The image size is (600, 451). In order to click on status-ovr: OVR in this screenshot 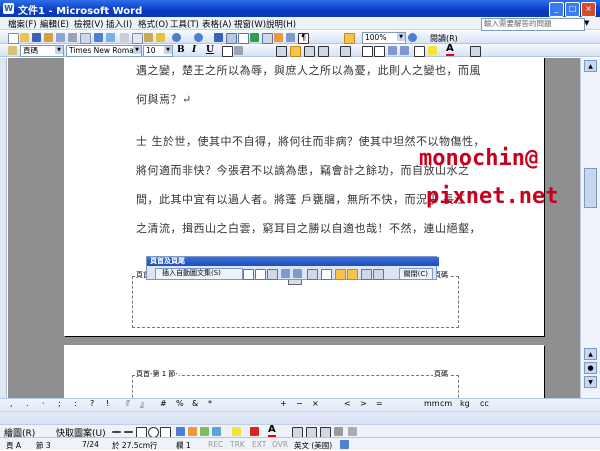, I will do `click(280, 444)`.